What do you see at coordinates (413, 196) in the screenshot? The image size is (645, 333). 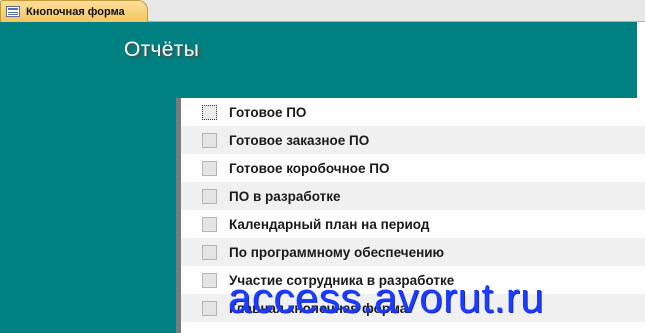 I see `list-item: ПО в разработке` at bounding box center [413, 196].